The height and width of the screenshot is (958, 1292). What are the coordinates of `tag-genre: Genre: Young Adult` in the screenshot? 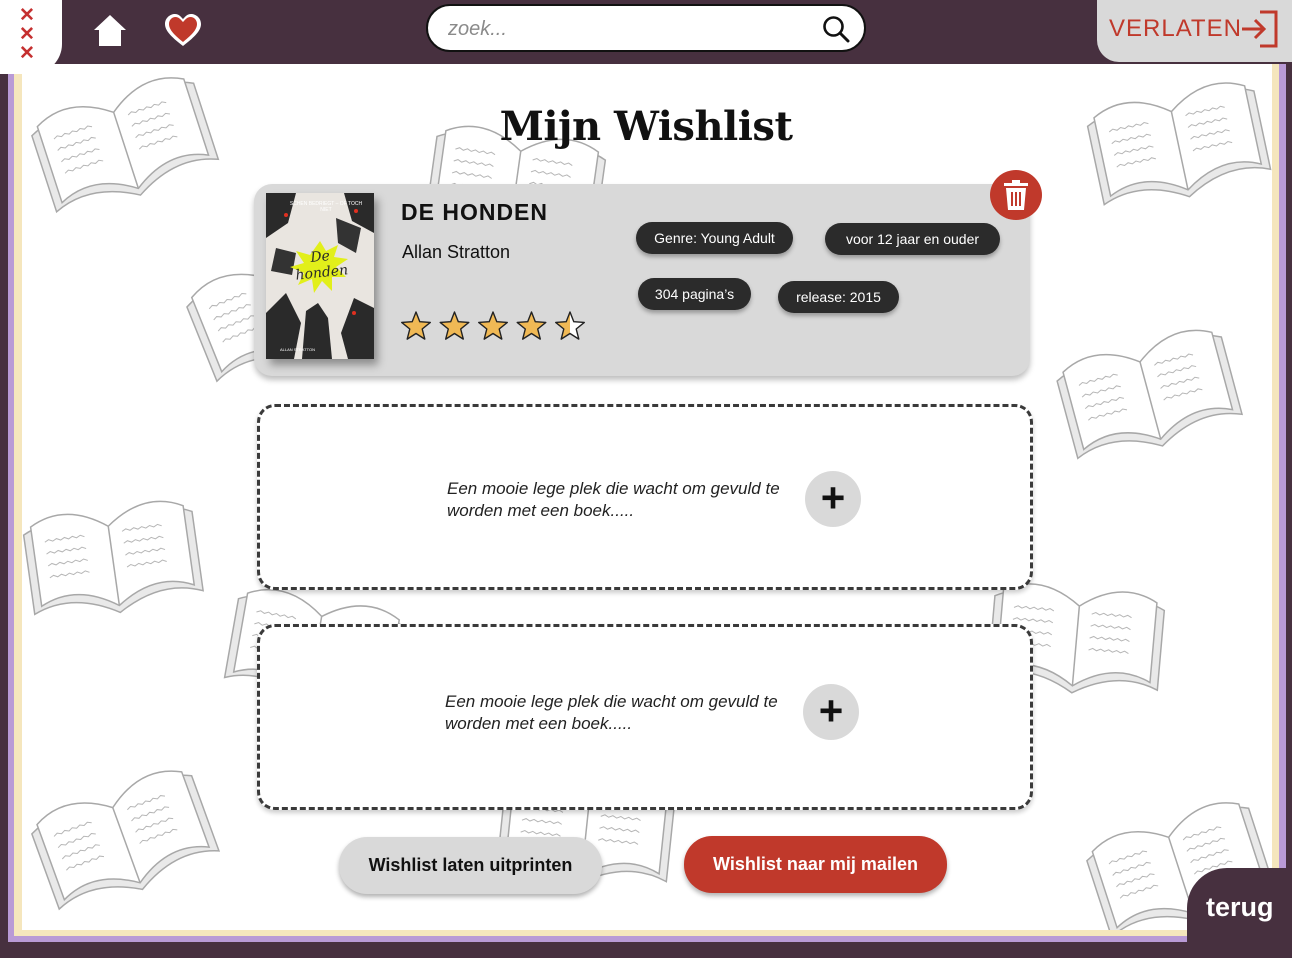 It's located at (714, 238).